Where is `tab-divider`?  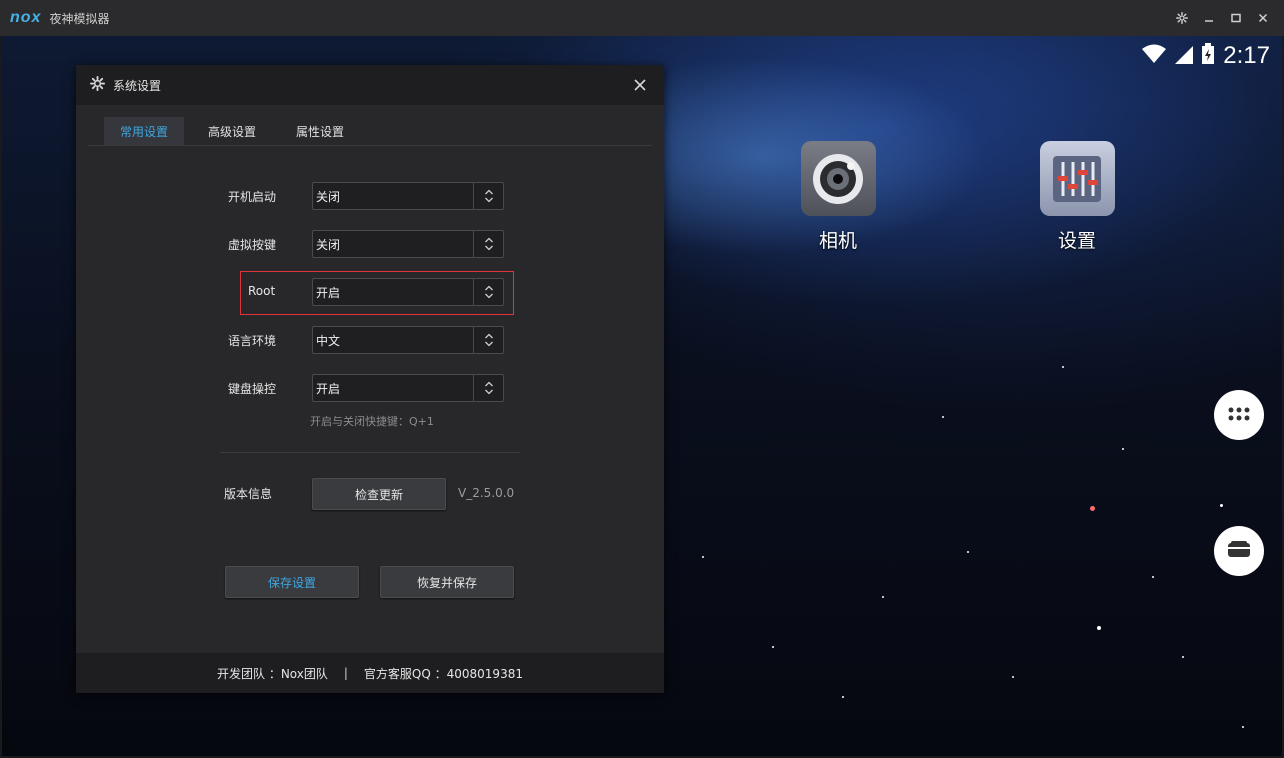
tab-divider is located at coordinates (370, 145).